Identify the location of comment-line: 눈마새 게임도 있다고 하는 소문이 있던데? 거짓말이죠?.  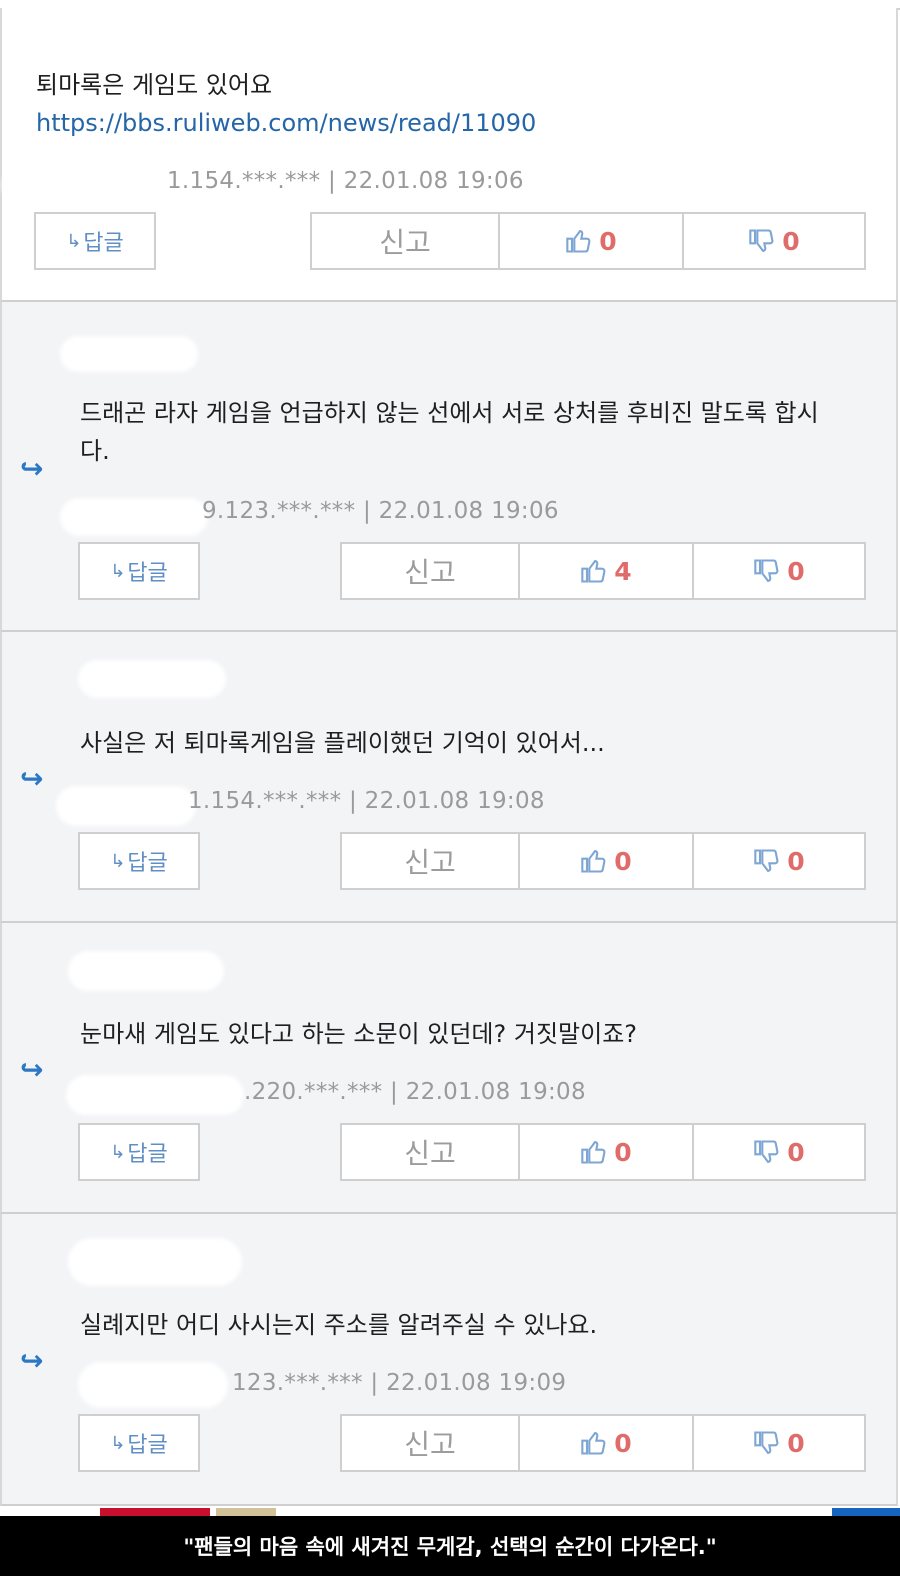
(359, 1034).